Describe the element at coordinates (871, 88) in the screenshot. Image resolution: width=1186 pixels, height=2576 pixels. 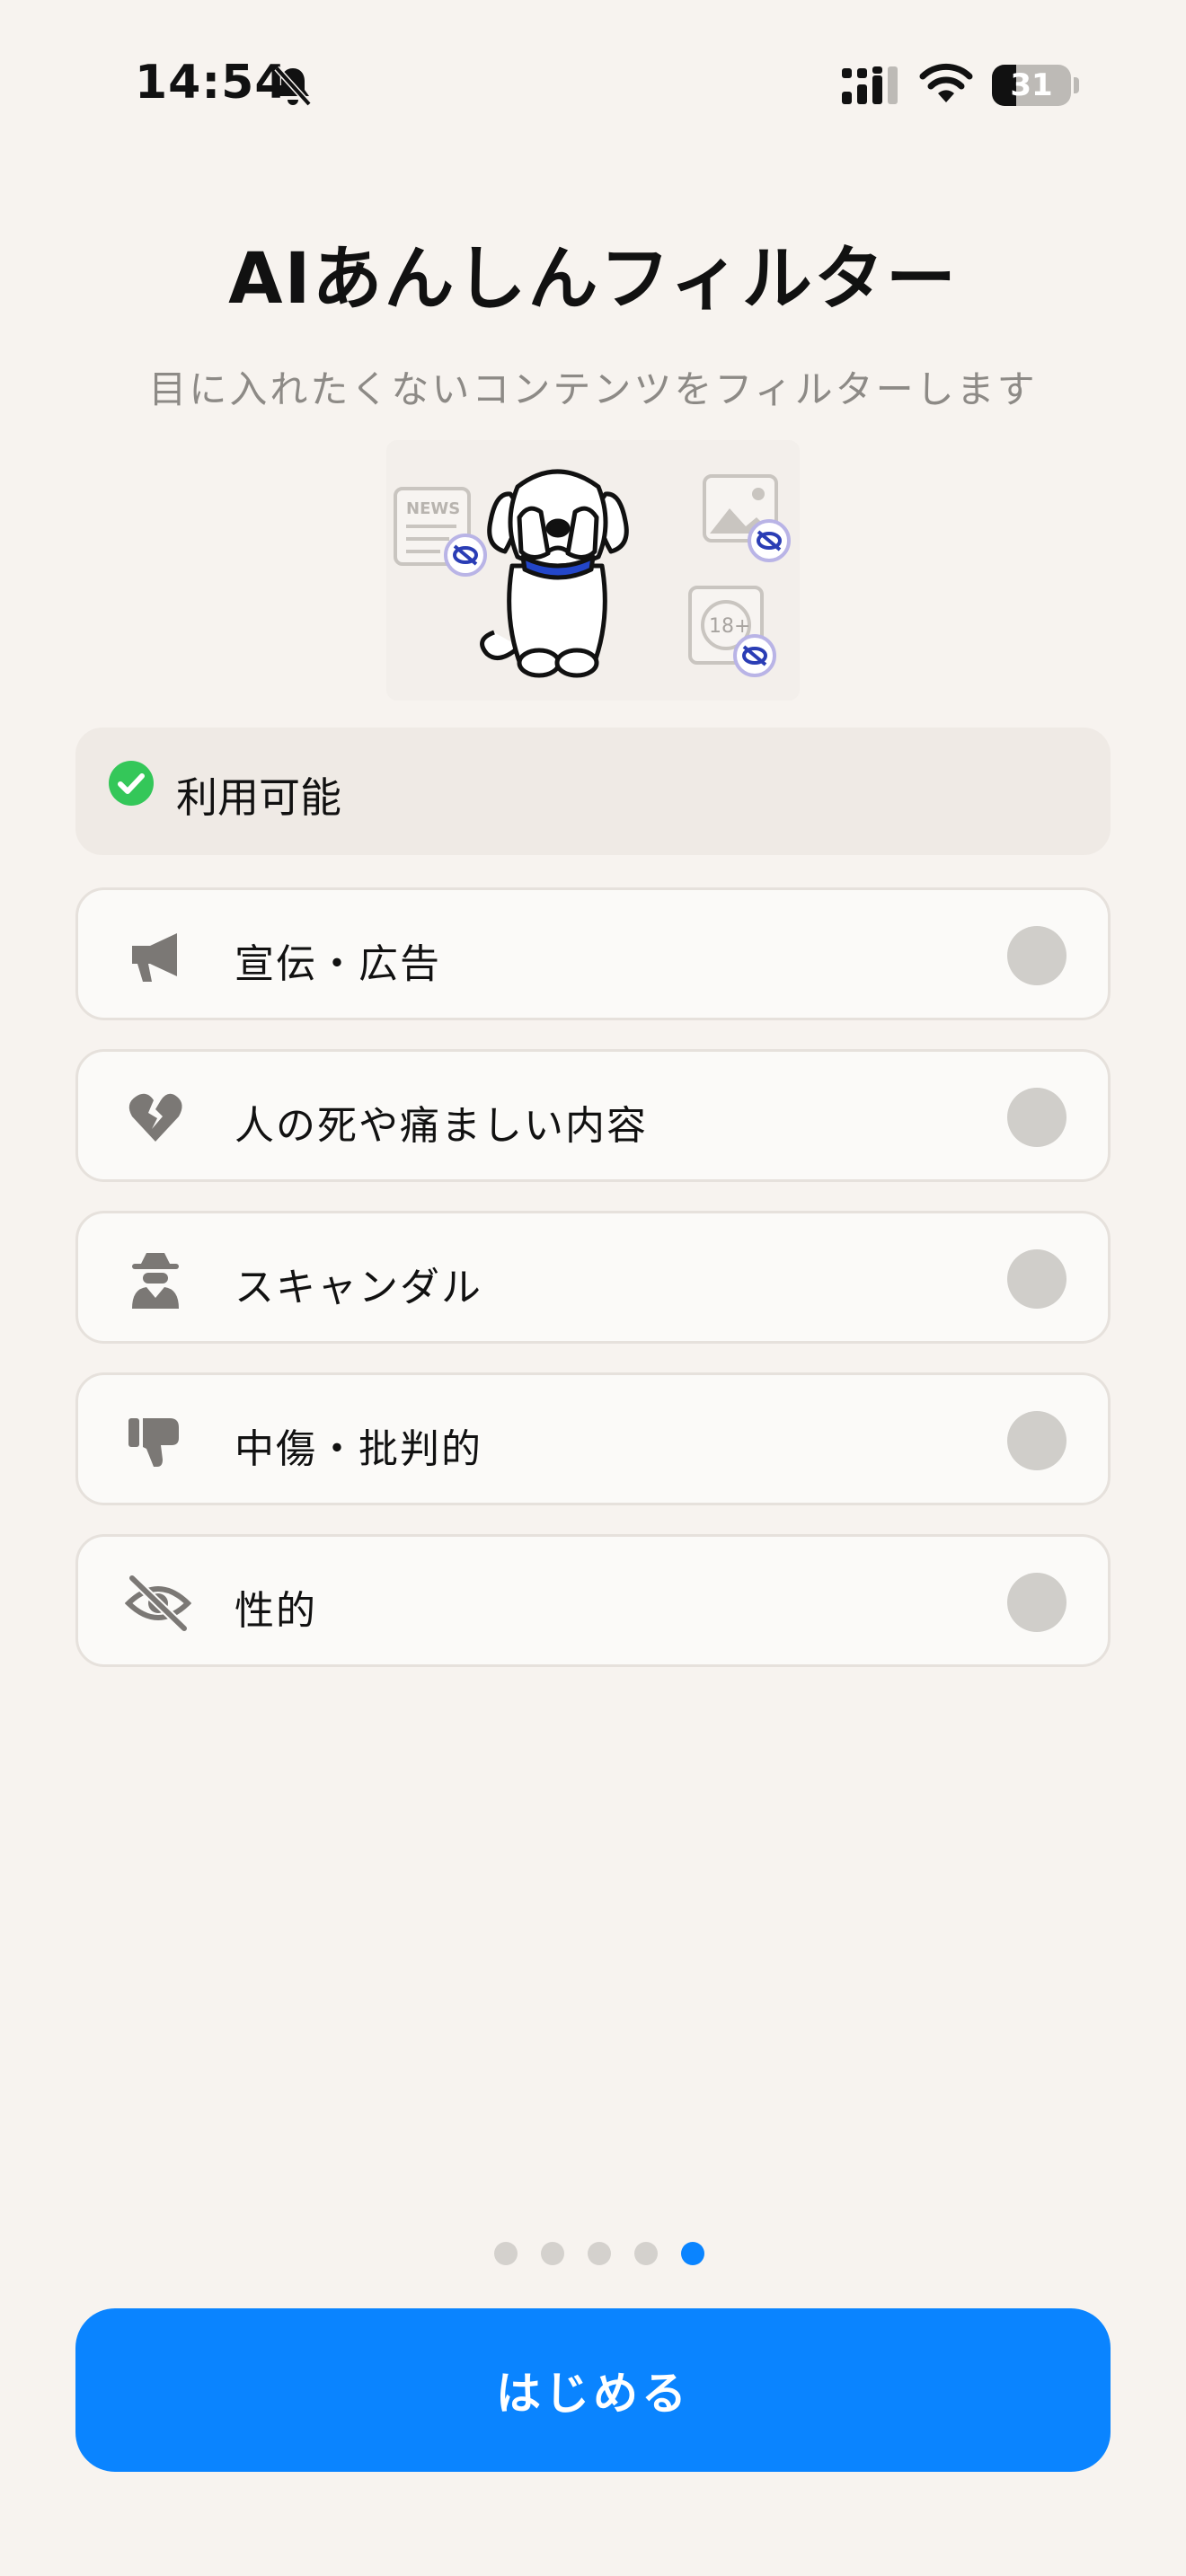
I see `cellular-signal-icon` at that location.